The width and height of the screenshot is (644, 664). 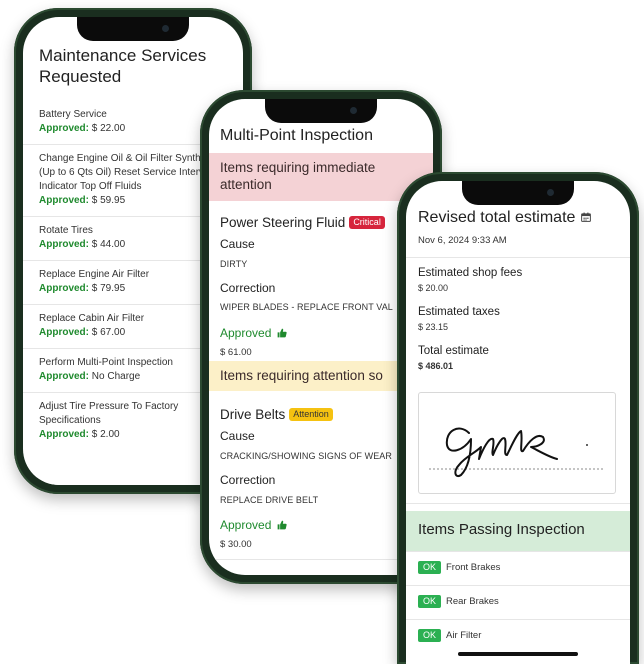 I want to click on correction-value: WIPER BLADES - REPLACE FRONT VAL, so click(x=306, y=307).